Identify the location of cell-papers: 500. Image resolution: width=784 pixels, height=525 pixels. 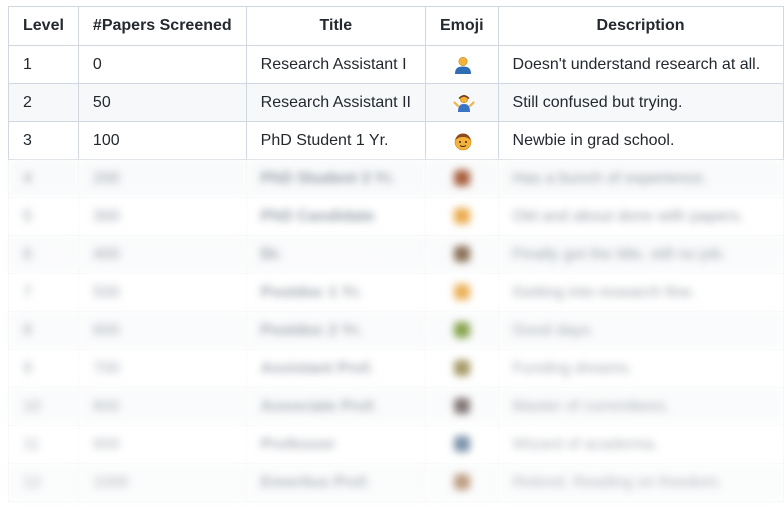
(162, 292).